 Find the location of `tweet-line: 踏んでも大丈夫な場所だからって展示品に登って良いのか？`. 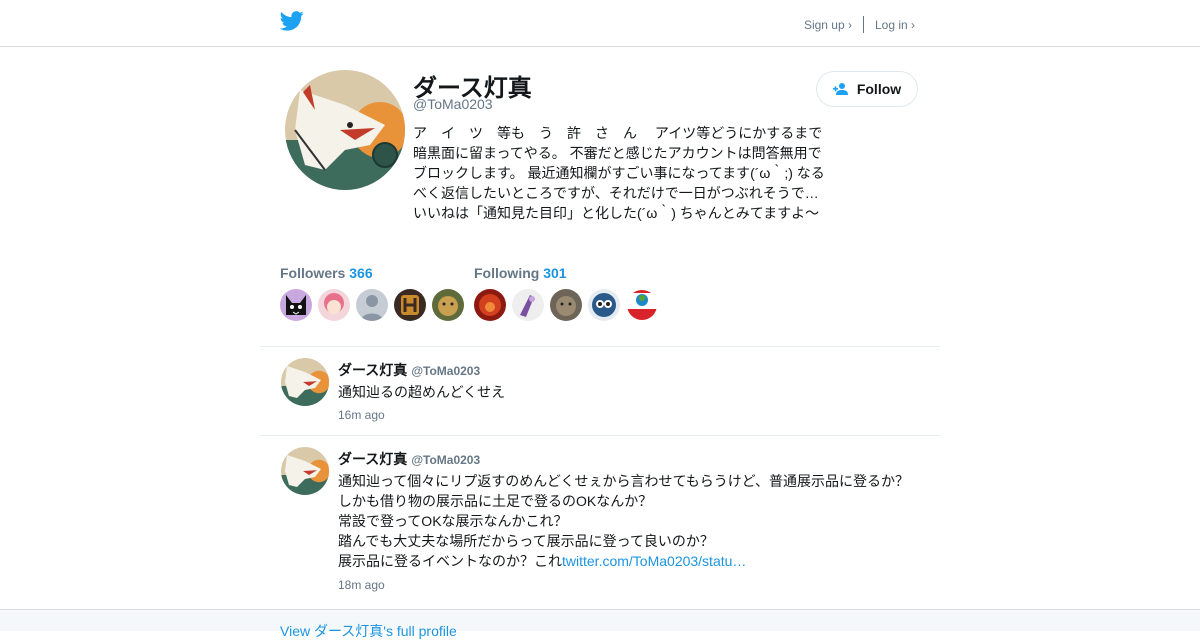

tweet-line: 踏んでも大丈夫な場所だからって展示品に登って良いのか？ is located at coordinates (526, 541).